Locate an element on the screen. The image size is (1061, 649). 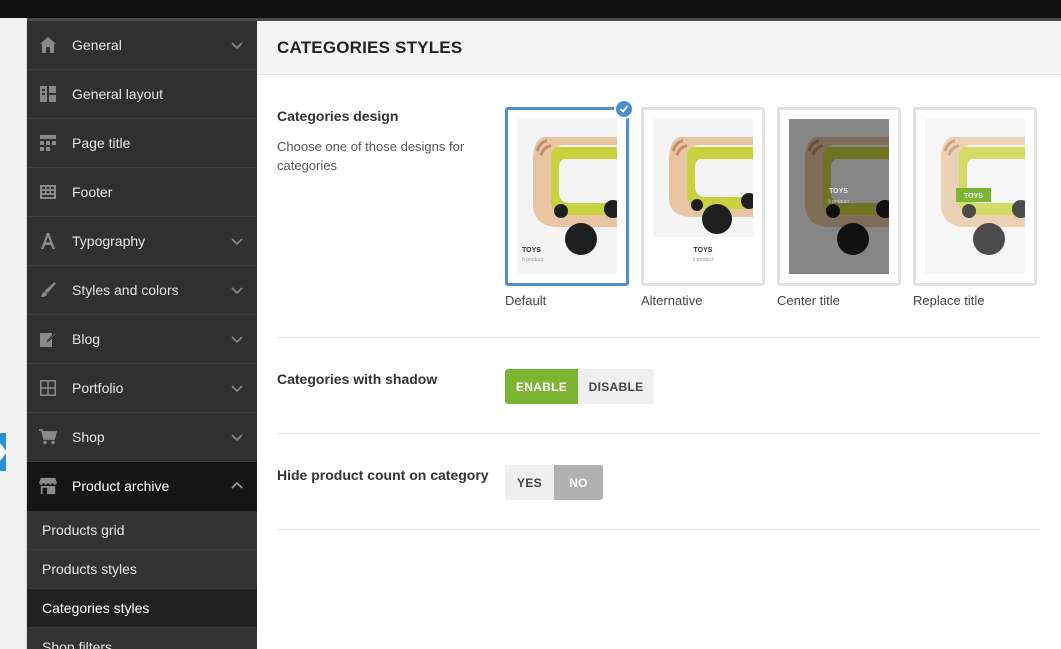
layout-icon is located at coordinates (48, 94).